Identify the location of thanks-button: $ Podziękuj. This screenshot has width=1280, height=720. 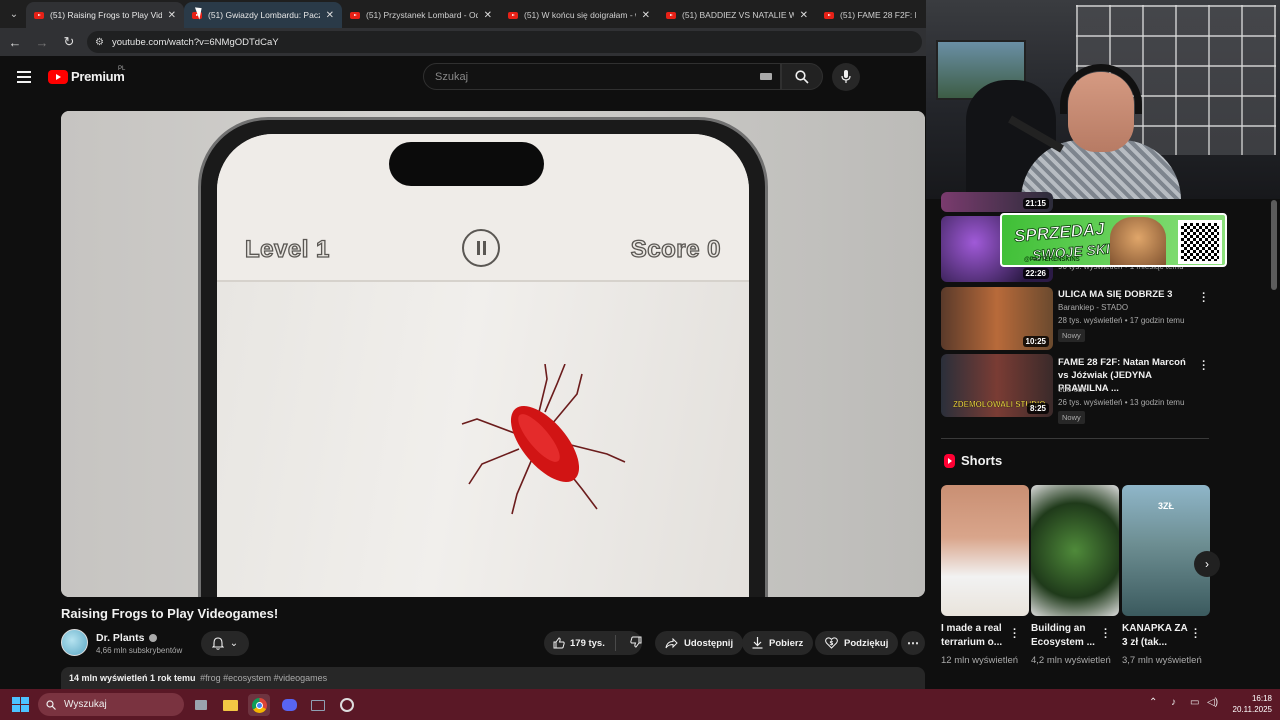
(857, 643).